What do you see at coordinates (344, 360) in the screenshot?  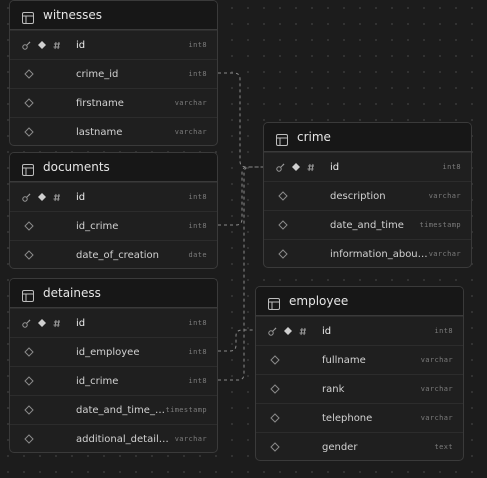 I see `column-name: fullname` at bounding box center [344, 360].